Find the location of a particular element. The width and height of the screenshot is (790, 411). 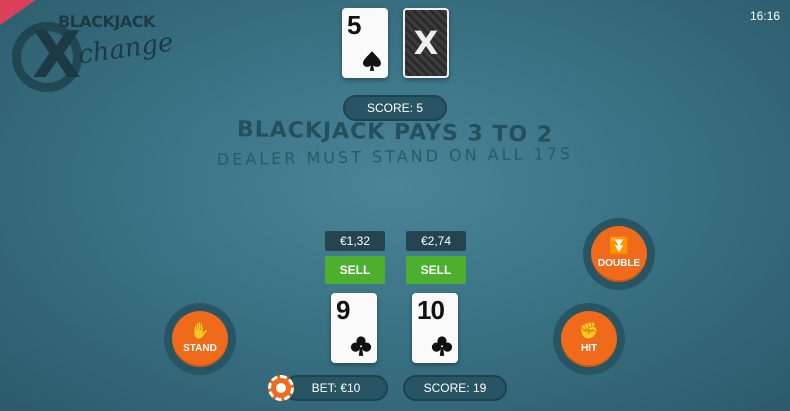

stand-label: STAND is located at coordinates (200, 348).